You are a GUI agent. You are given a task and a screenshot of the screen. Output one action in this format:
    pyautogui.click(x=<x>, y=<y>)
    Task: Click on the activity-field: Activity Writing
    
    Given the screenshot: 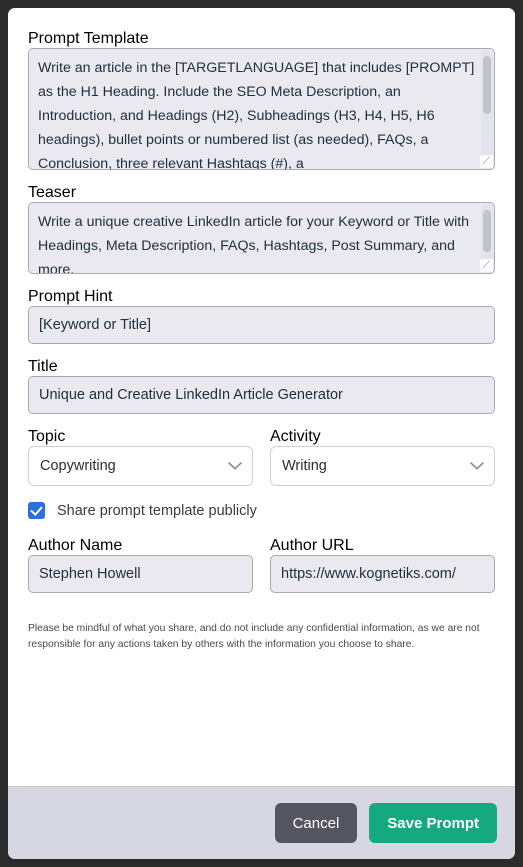 What is the action you would take?
    pyautogui.click(x=382, y=457)
    